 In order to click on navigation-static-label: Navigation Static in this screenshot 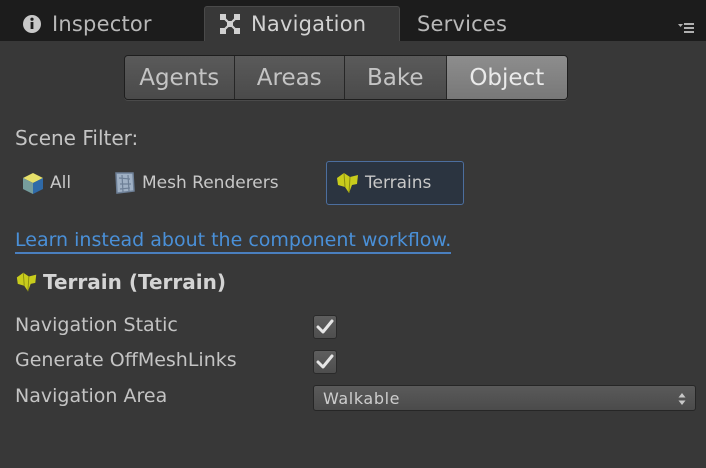, I will do `click(96, 325)`.